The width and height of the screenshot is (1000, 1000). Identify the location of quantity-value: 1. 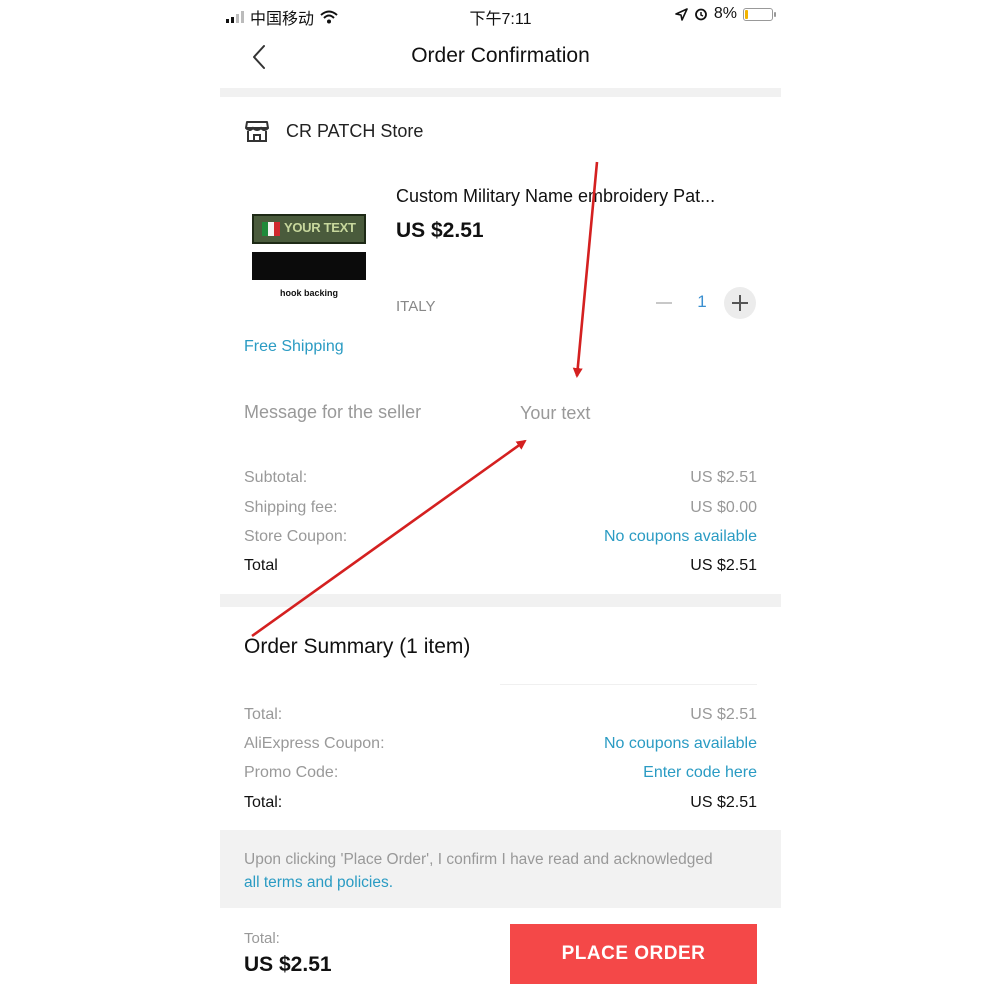
(702, 301).